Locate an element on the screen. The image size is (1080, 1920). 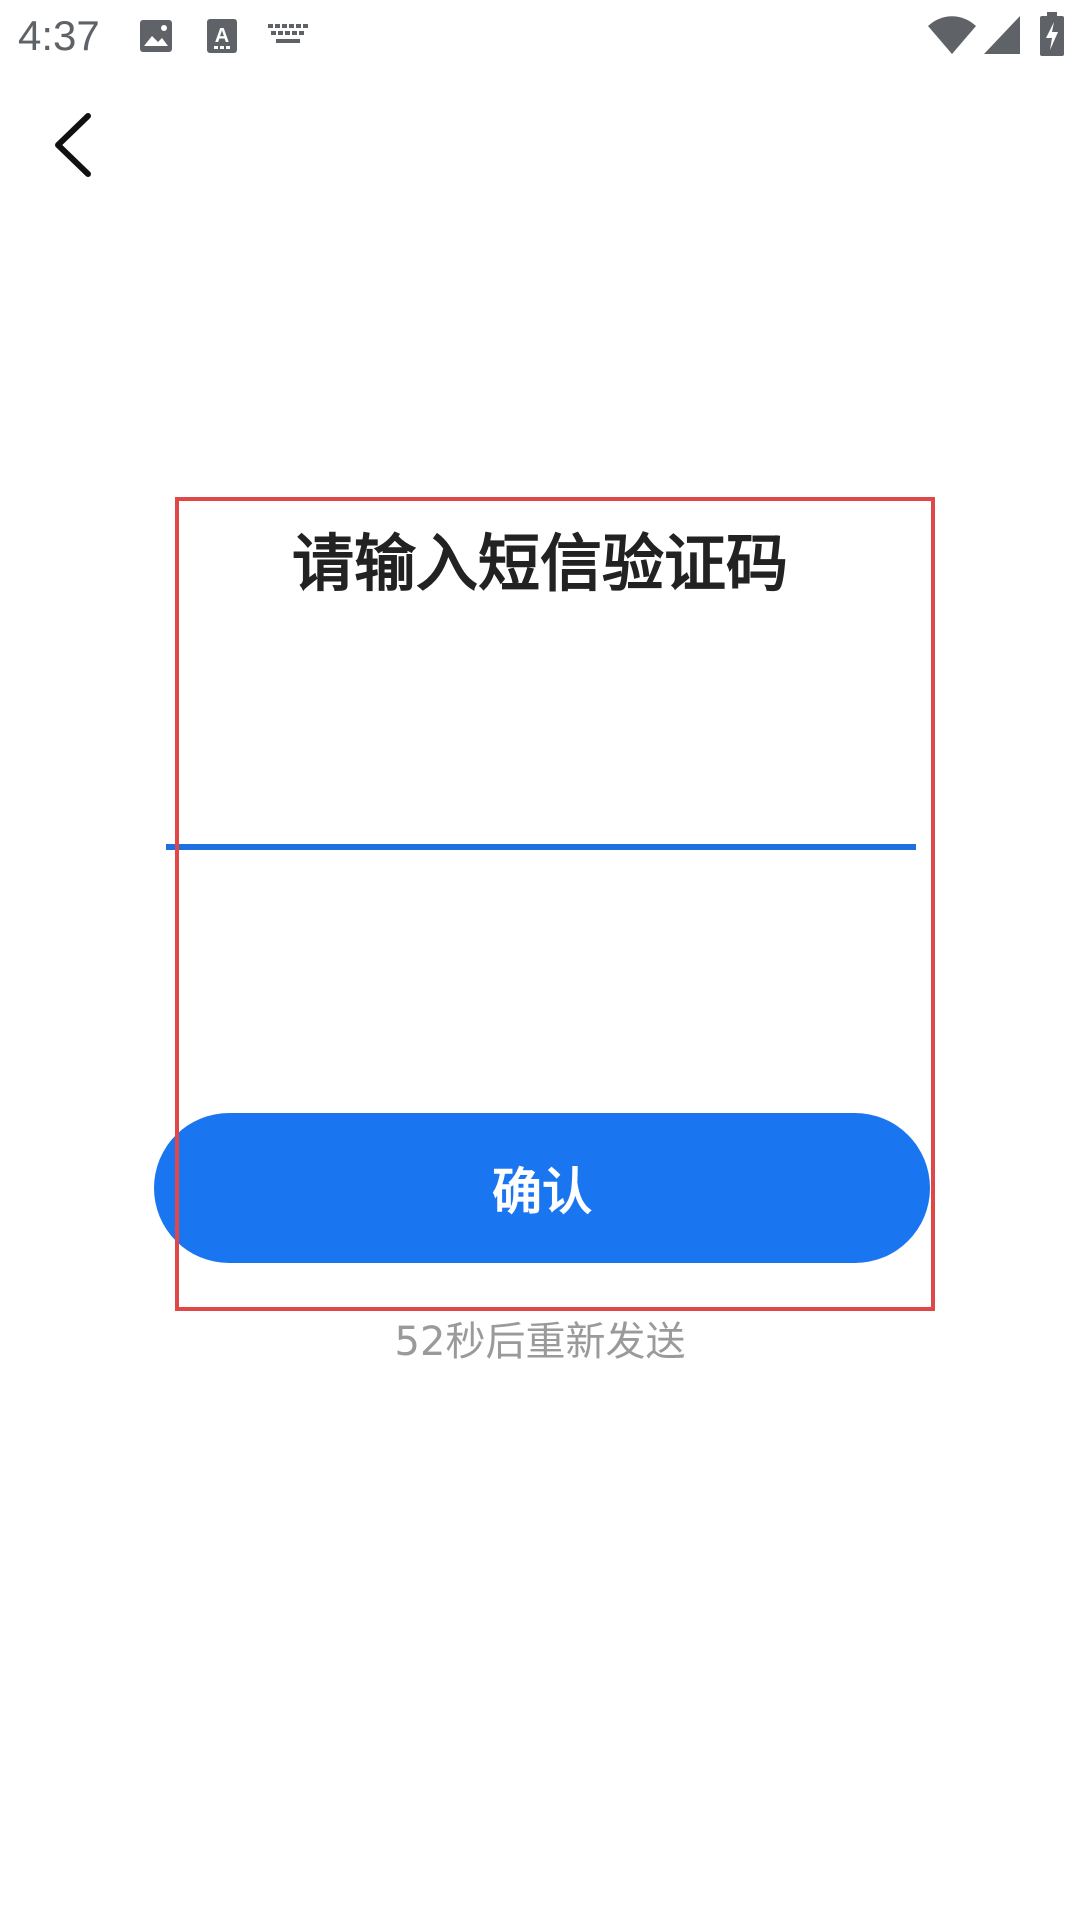
input-underline is located at coordinates (541, 847).